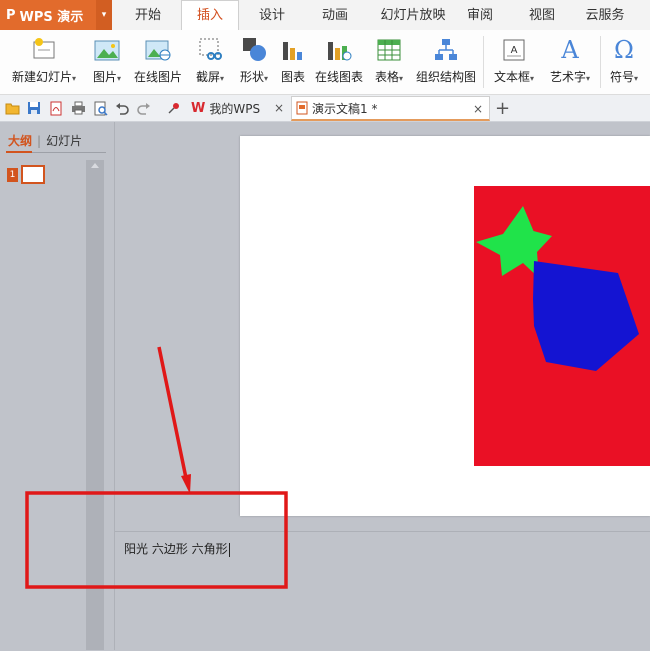  I want to click on wps-logo-icon: P, so click(11, 15).